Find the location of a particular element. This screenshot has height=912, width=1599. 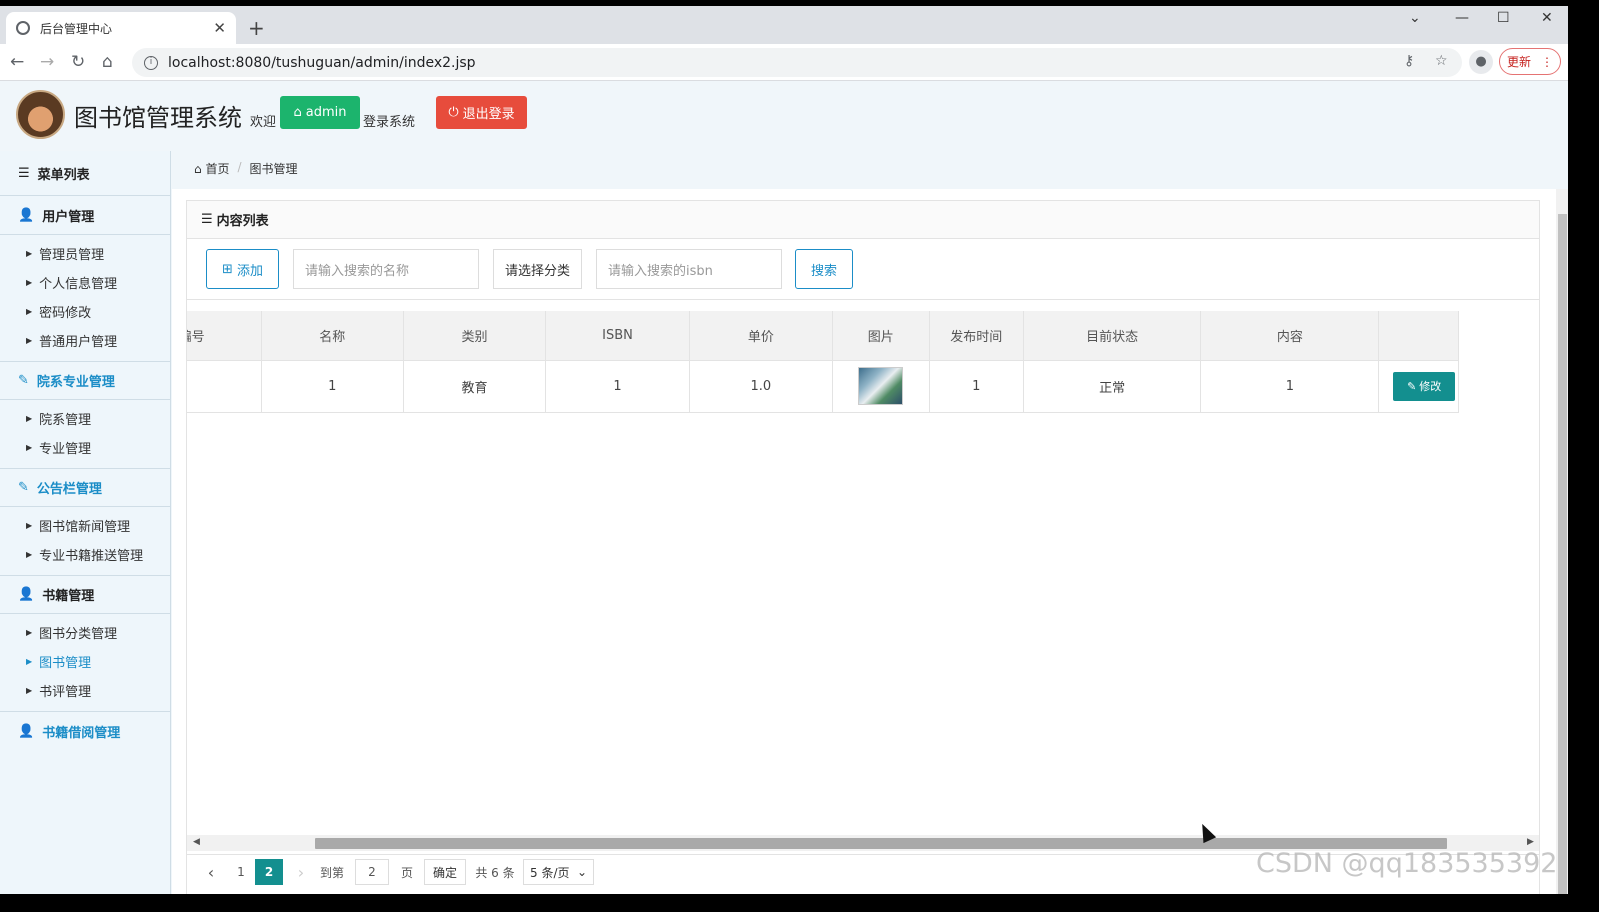

sidebar-group-borrow: 👤 书籍借阅管理 is located at coordinates (85, 730).